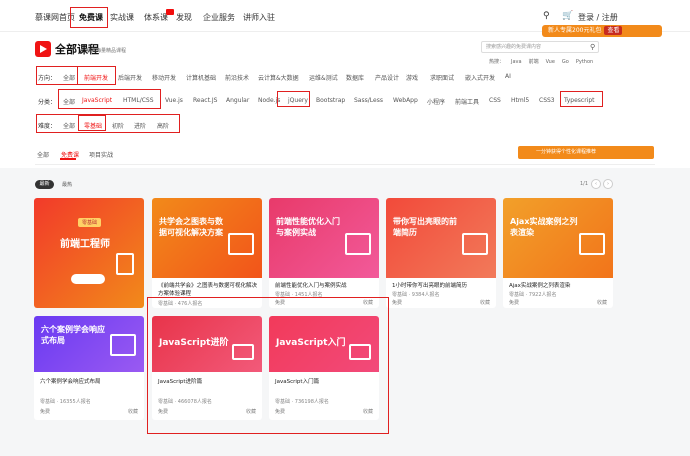 This screenshot has height=456, width=690. I want to click on course-title: Ajax实战案例之列表渲染, so click(559, 286).